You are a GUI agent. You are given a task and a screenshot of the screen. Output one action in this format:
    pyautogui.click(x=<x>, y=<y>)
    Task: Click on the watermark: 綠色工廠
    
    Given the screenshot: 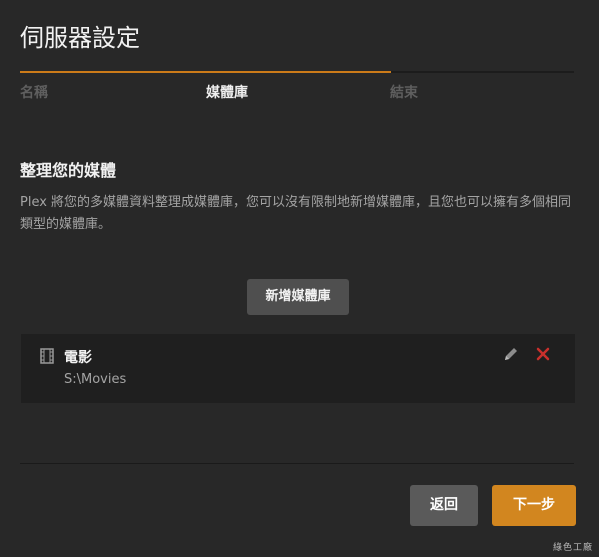 What is the action you would take?
    pyautogui.click(x=572, y=548)
    